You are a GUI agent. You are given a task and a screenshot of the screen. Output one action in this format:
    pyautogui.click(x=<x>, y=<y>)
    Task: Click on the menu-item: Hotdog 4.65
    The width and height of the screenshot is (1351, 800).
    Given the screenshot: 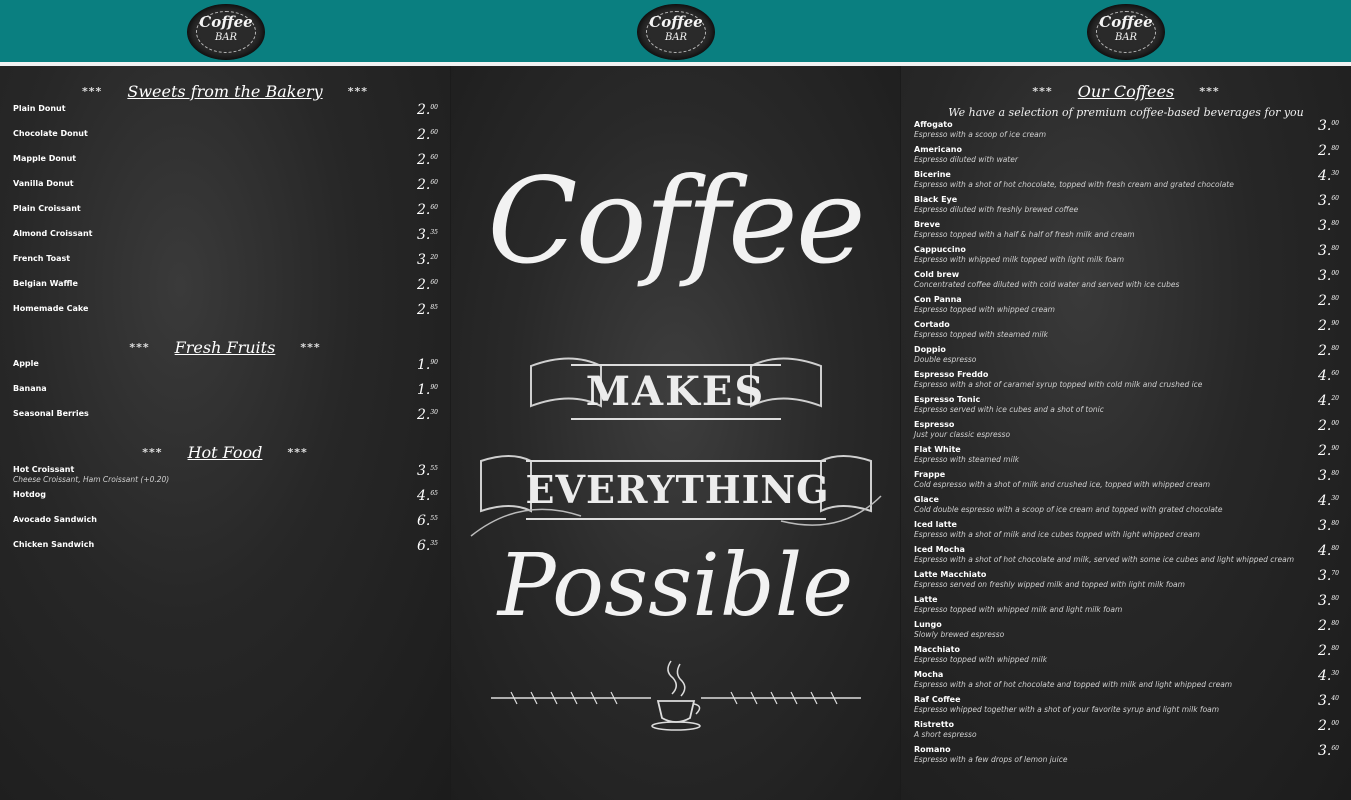 What is the action you would take?
    pyautogui.click(x=225, y=501)
    